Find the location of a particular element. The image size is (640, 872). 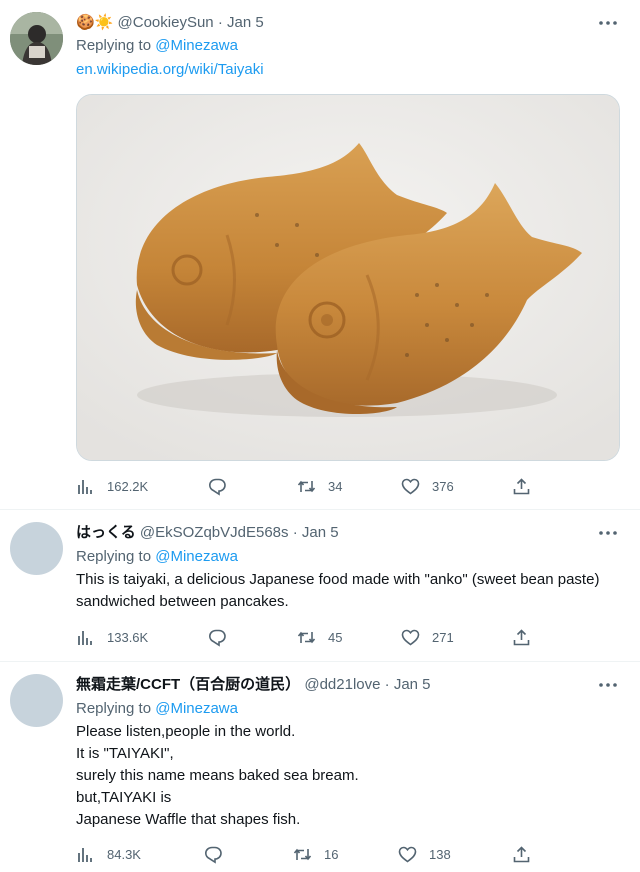

like-button: 138 is located at coordinates (424, 854).